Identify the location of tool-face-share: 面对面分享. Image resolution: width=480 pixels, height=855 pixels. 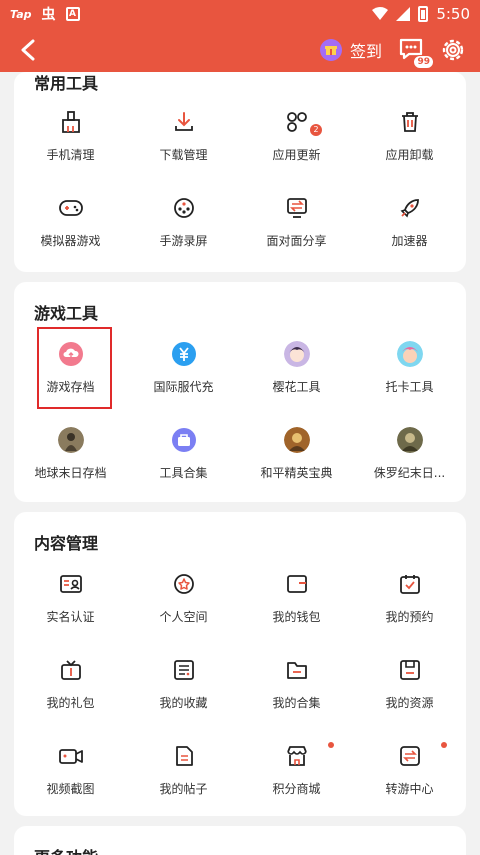
(296, 222).